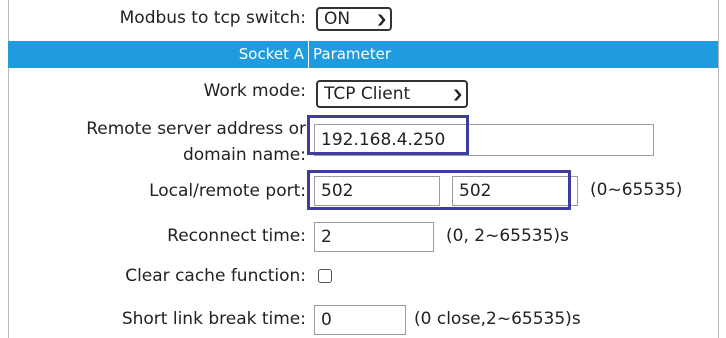  Describe the element at coordinates (337, 191) in the screenshot. I see `local-port-value: 502` at that location.